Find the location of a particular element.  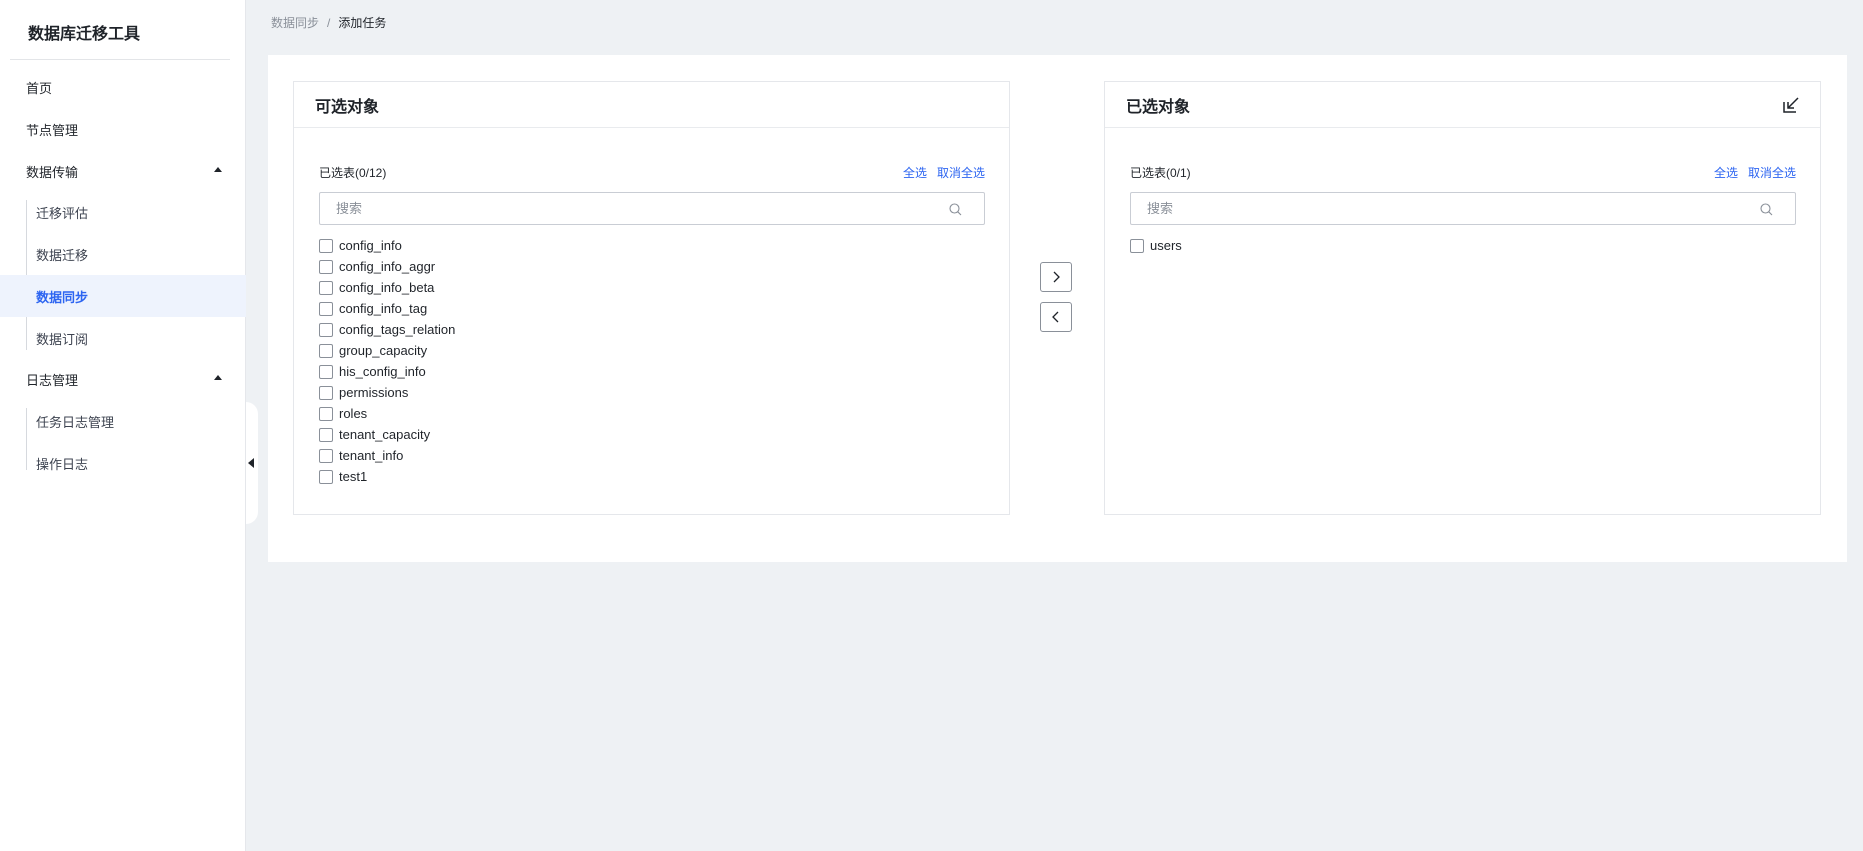

table-name: roles is located at coordinates (353, 413).